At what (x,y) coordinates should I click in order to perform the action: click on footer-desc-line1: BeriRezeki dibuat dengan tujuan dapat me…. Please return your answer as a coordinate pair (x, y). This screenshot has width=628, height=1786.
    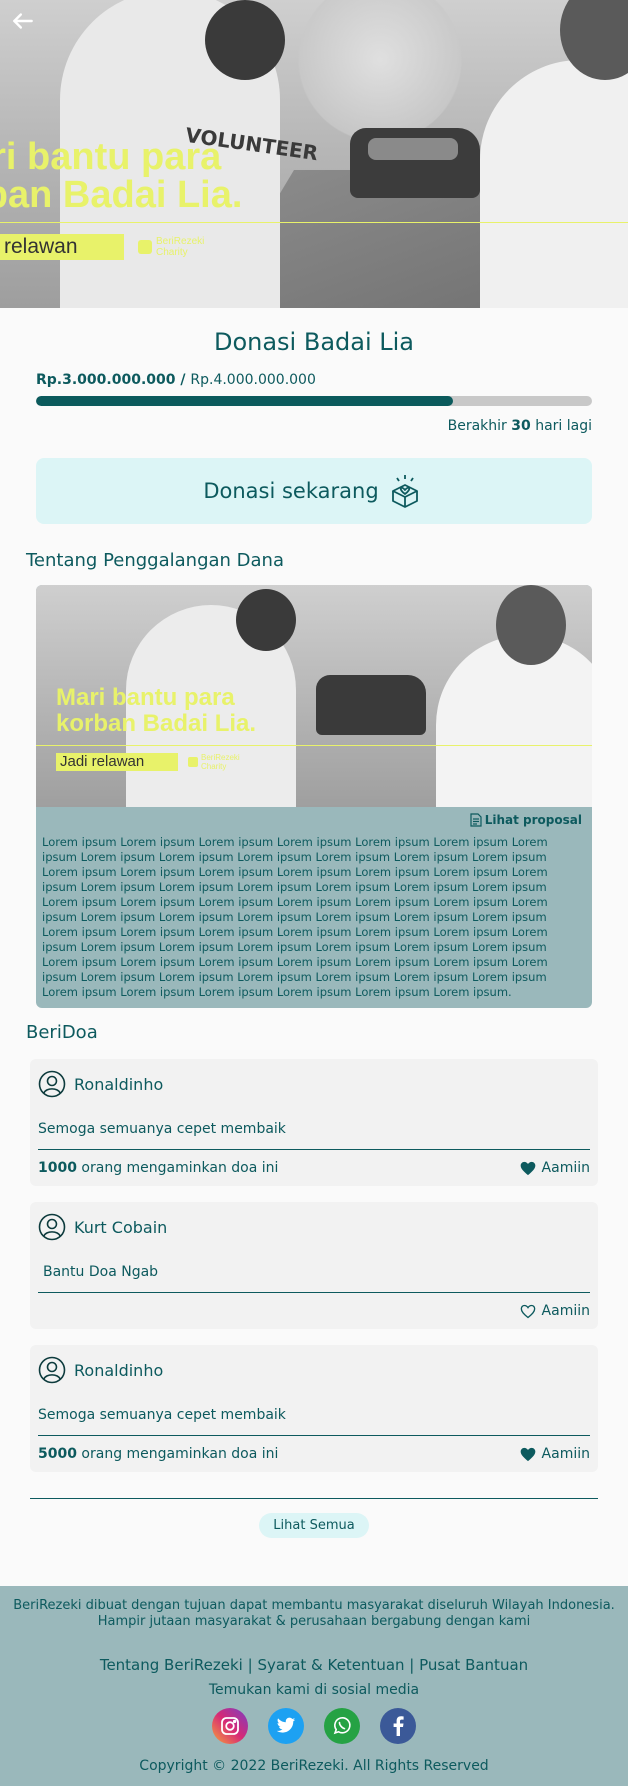
    Looking at the image, I should click on (314, 1605).